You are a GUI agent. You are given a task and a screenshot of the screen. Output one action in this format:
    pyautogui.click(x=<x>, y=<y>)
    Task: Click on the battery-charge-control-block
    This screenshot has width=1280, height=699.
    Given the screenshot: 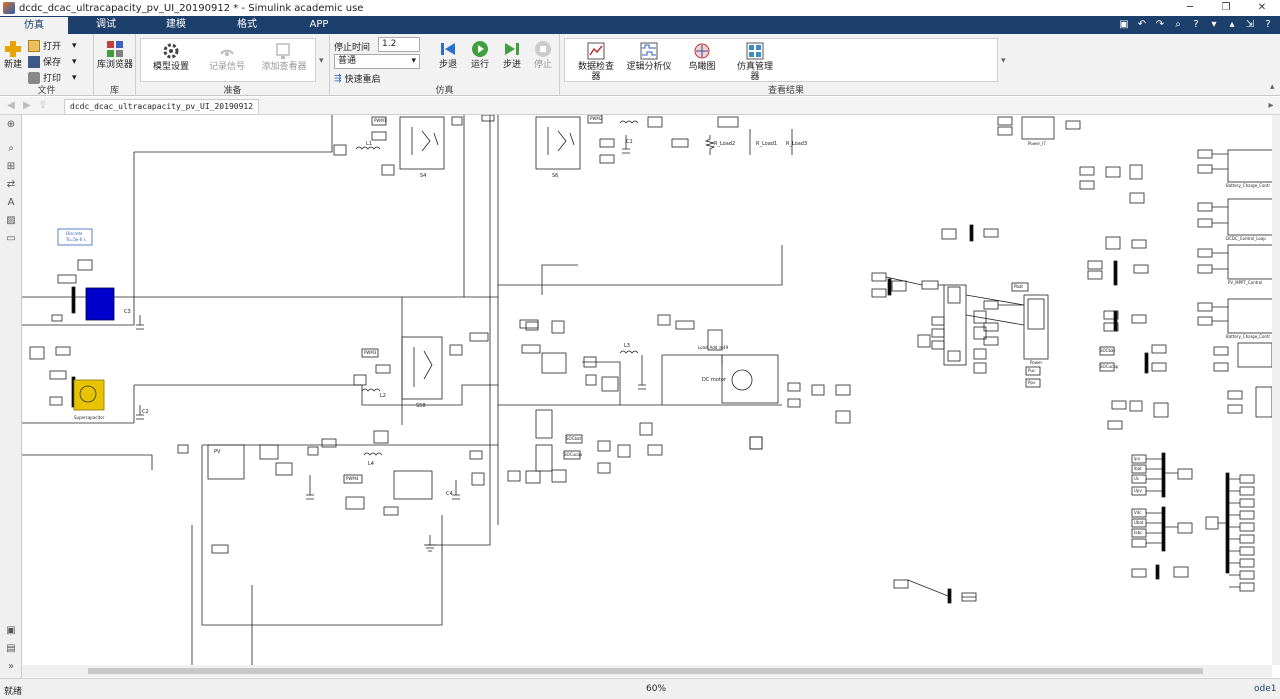 What is the action you would take?
    pyautogui.click(x=1249, y=166)
    